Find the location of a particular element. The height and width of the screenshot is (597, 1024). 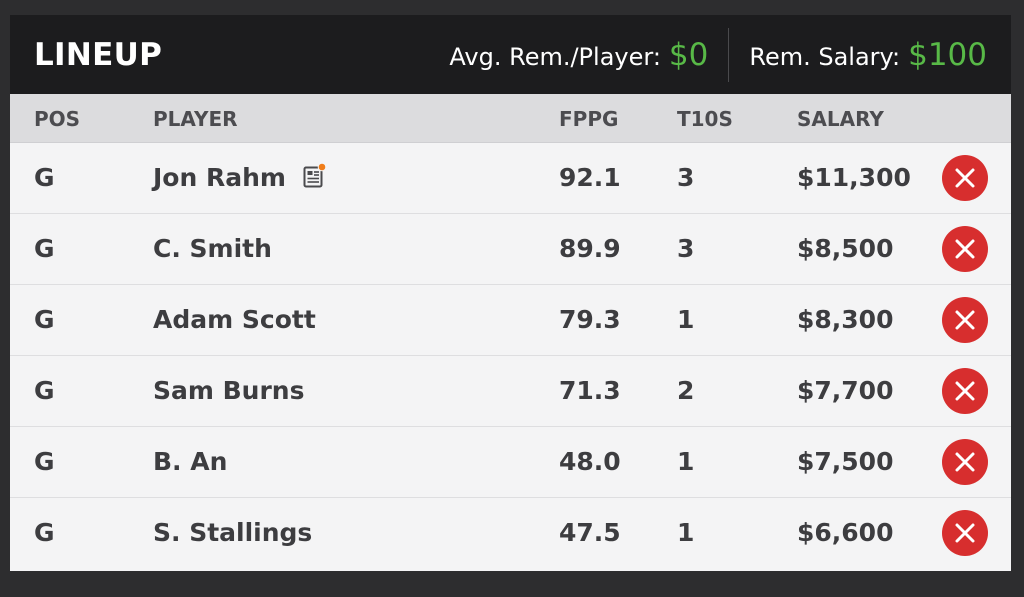

player-name: S. Stallings is located at coordinates (232, 532).